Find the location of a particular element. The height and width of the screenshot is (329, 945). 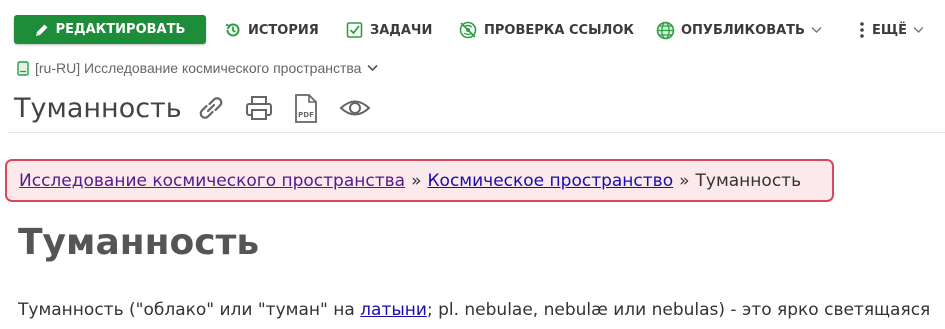

edit-button-label: РЕДАКТИРОВАТЬ is located at coordinates (120, 29).